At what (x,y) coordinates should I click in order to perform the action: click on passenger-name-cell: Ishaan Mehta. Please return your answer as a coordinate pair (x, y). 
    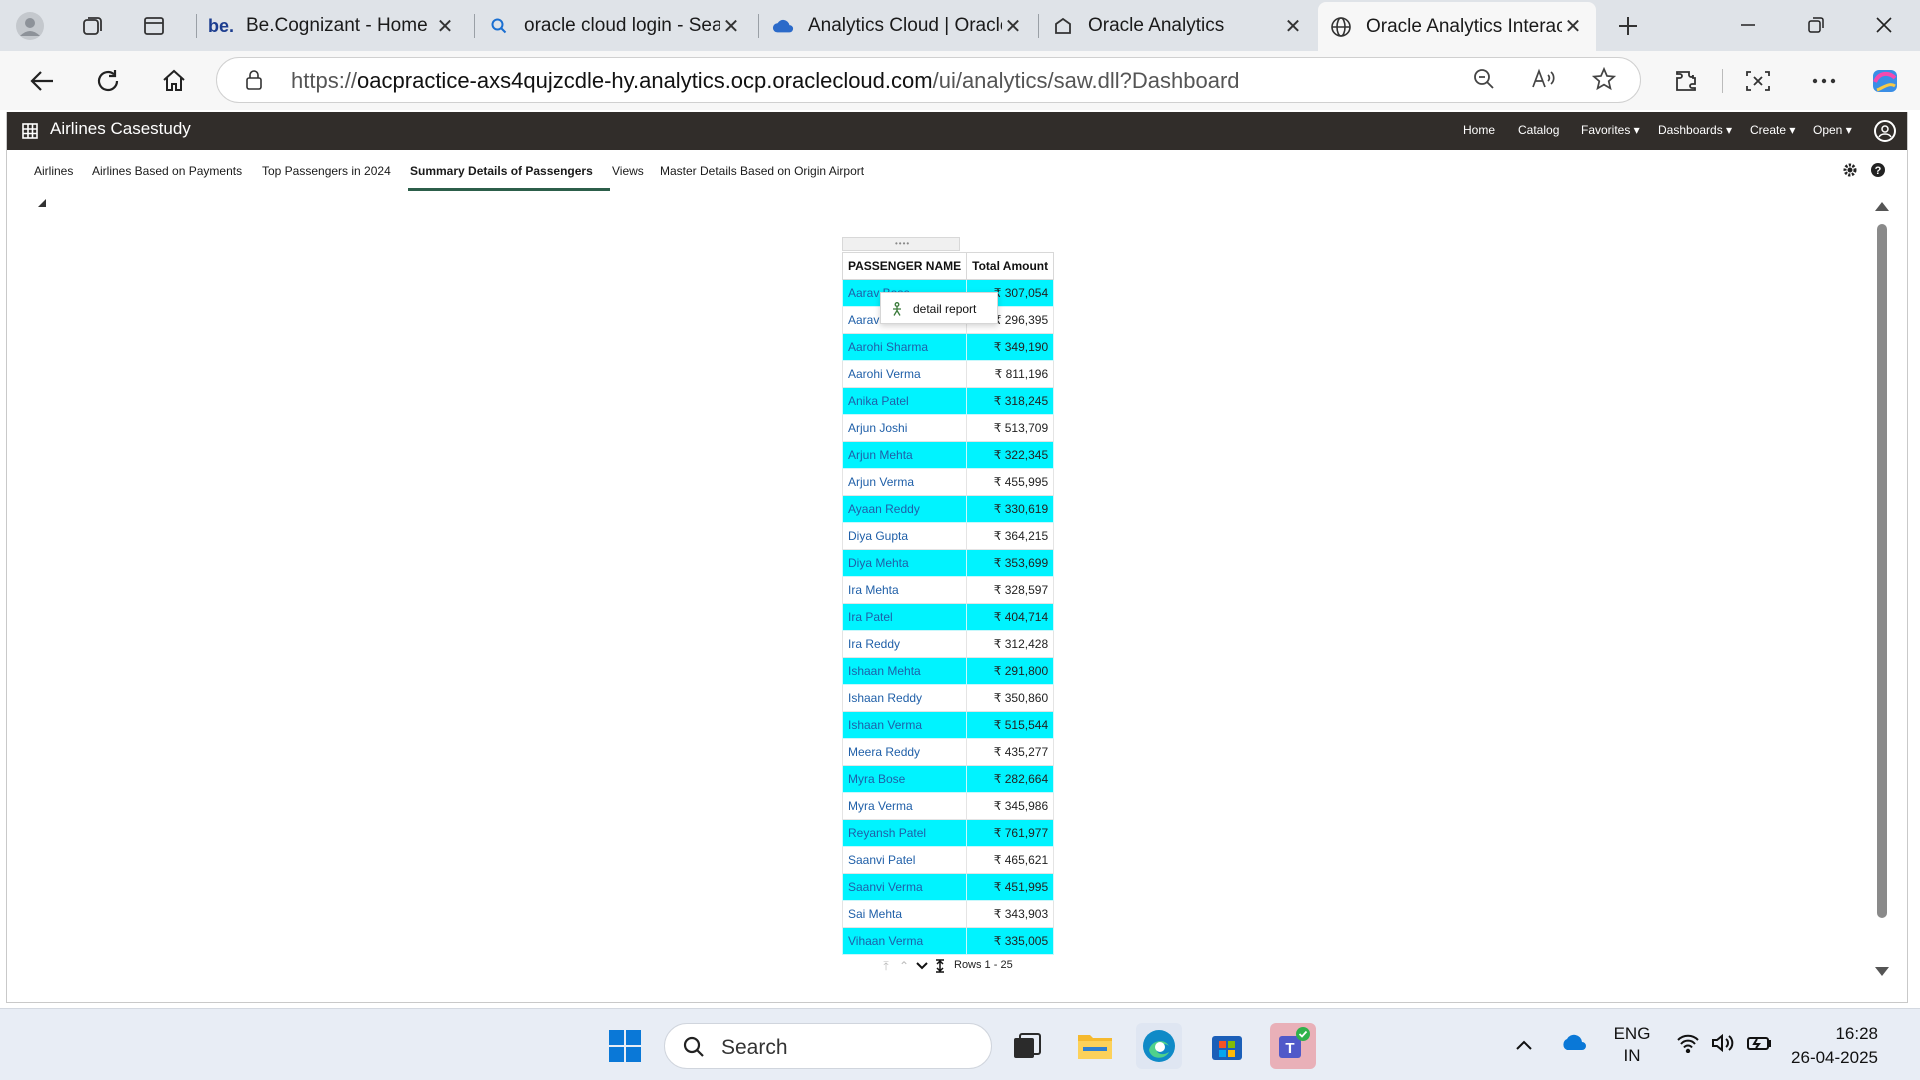
    Looking at the image, I should click on (904, 671).